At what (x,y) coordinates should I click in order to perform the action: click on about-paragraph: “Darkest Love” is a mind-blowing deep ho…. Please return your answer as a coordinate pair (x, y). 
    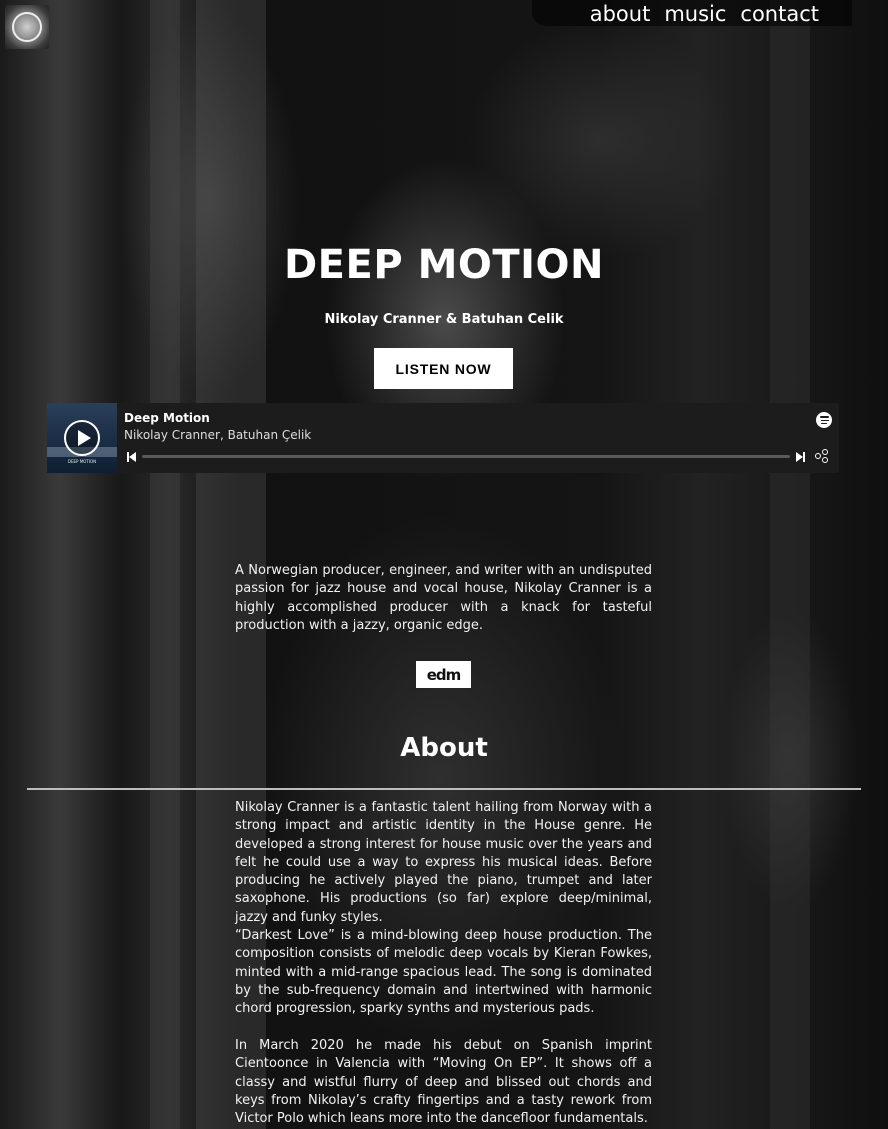
    Looking at the image, I should click on (443, 972).